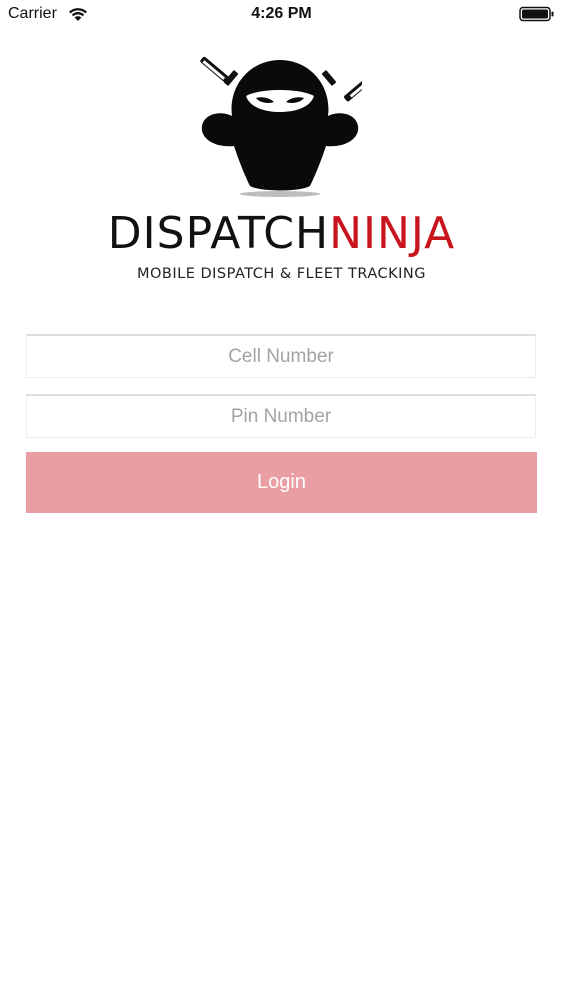  I want to click on battery-icon, so click(536, 14).